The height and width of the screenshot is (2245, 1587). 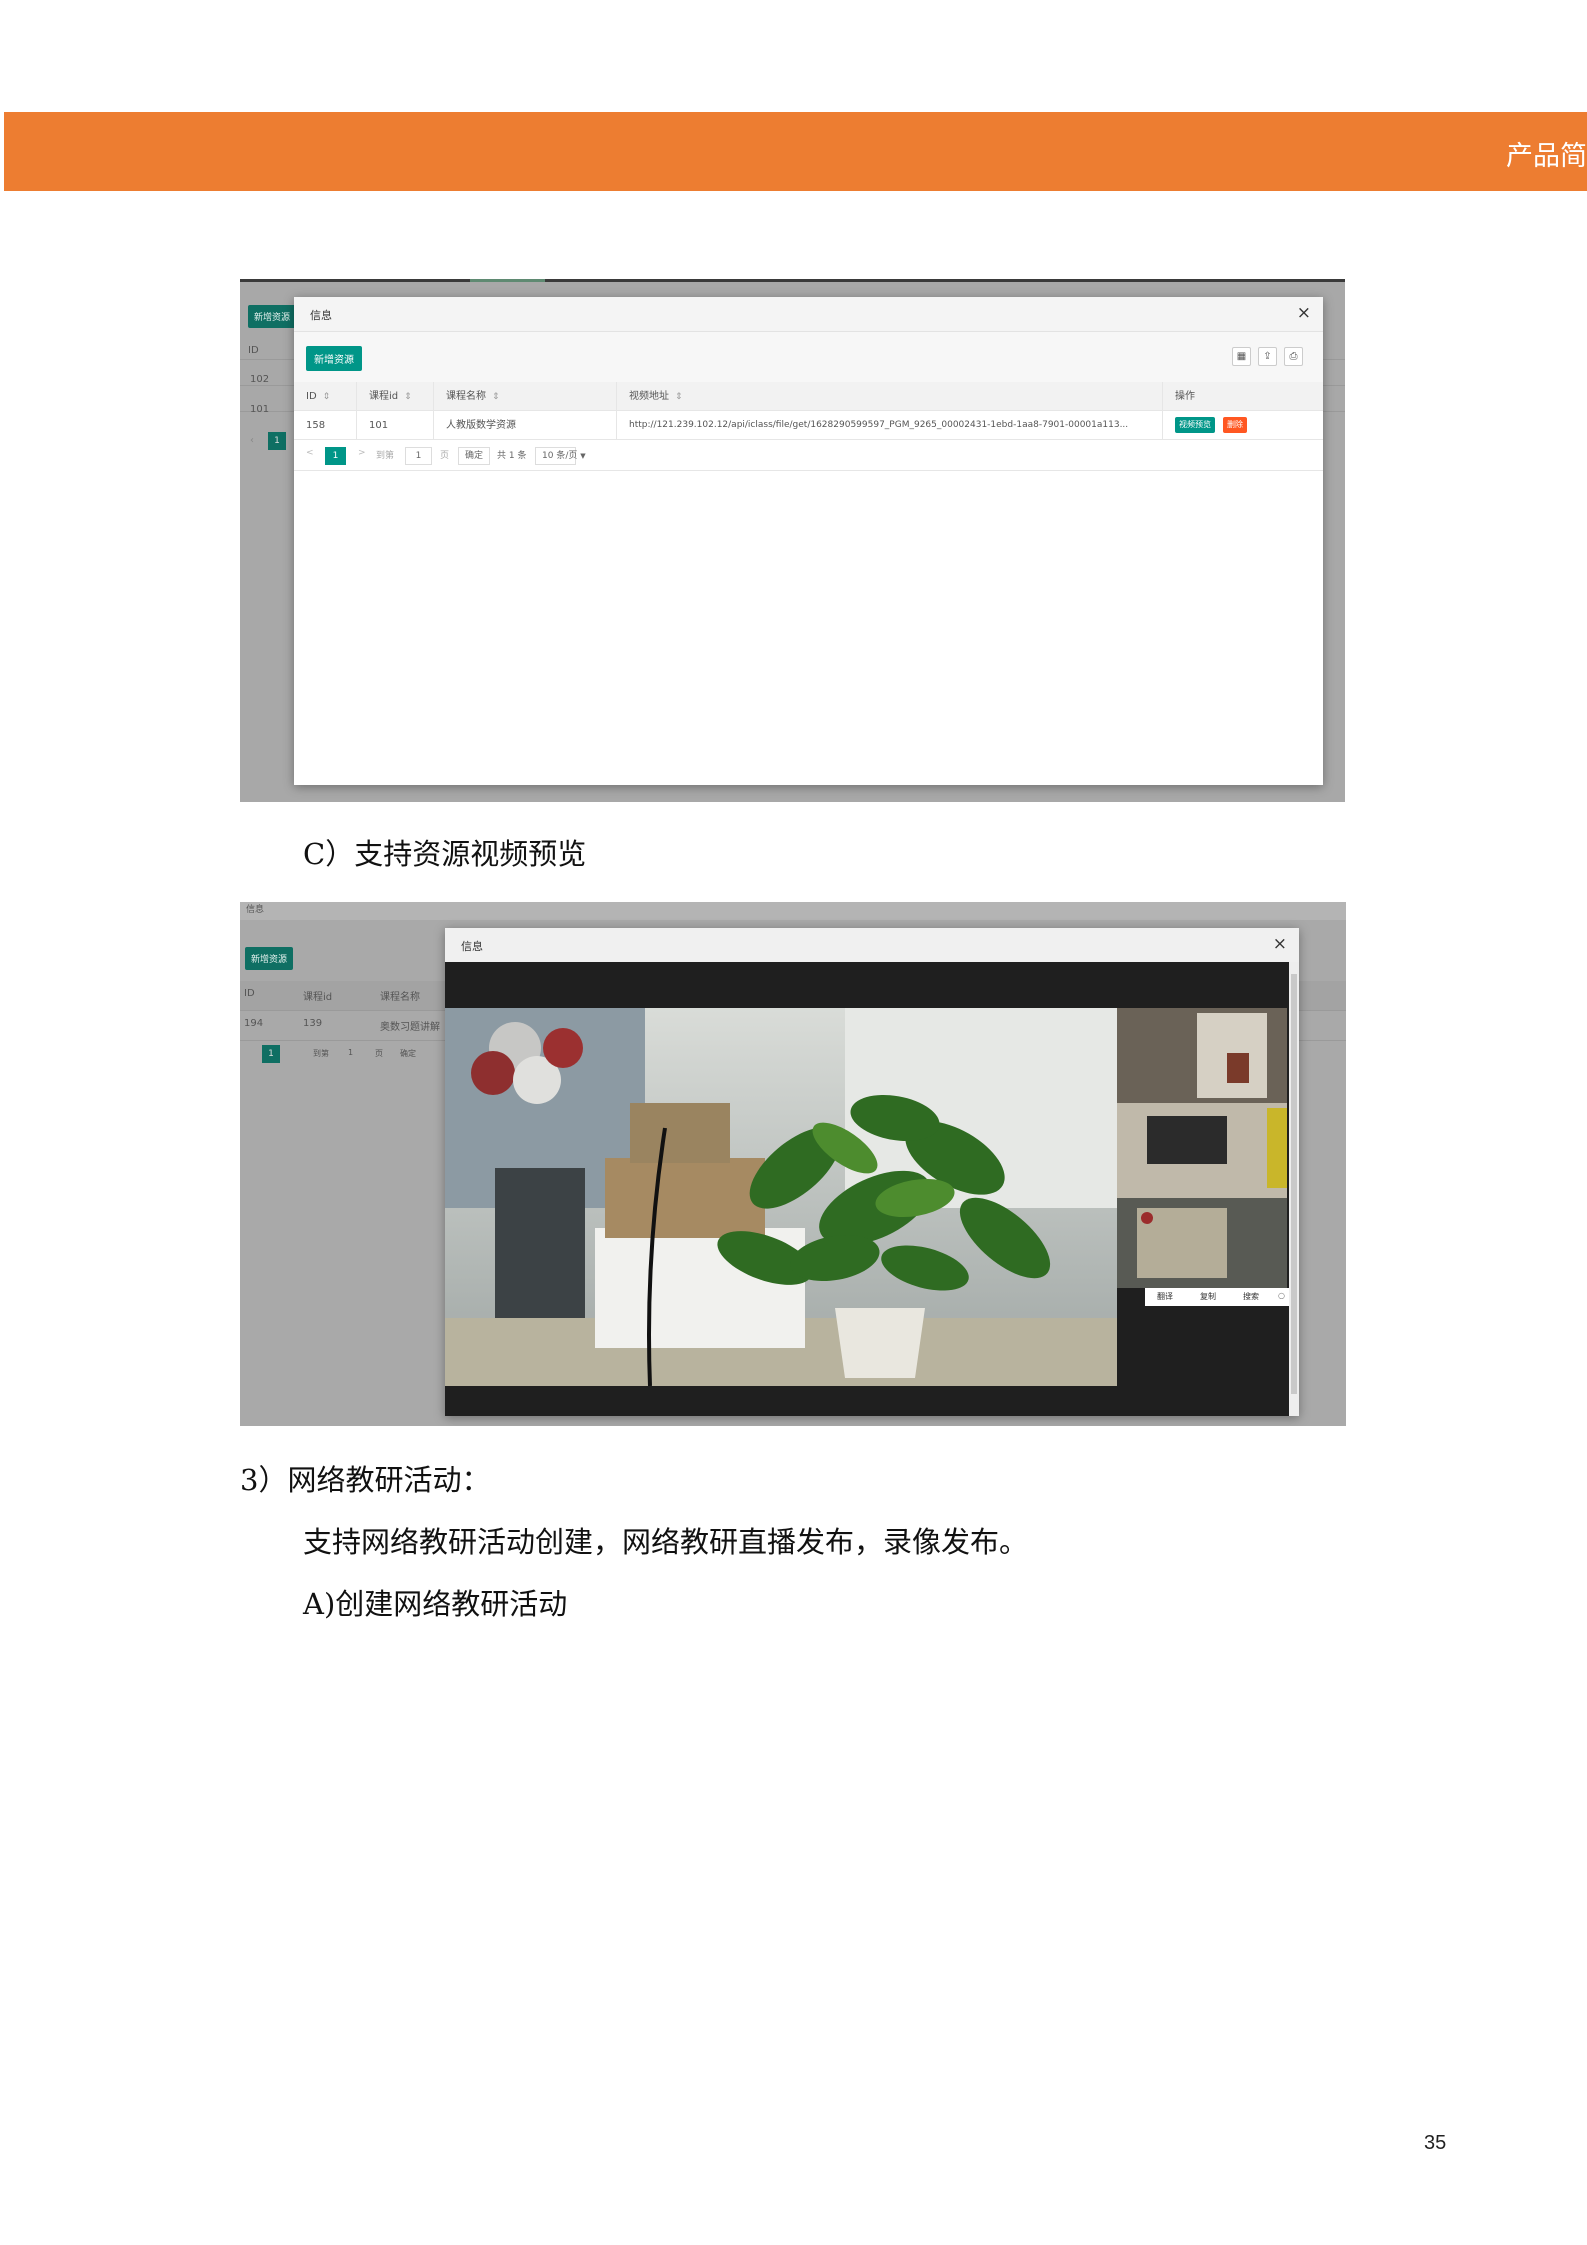 What do you see at coordinates (1294, 1184) in the screenshot?
I see `scrollbar-thumb` at bounding box center [1294, 1184].